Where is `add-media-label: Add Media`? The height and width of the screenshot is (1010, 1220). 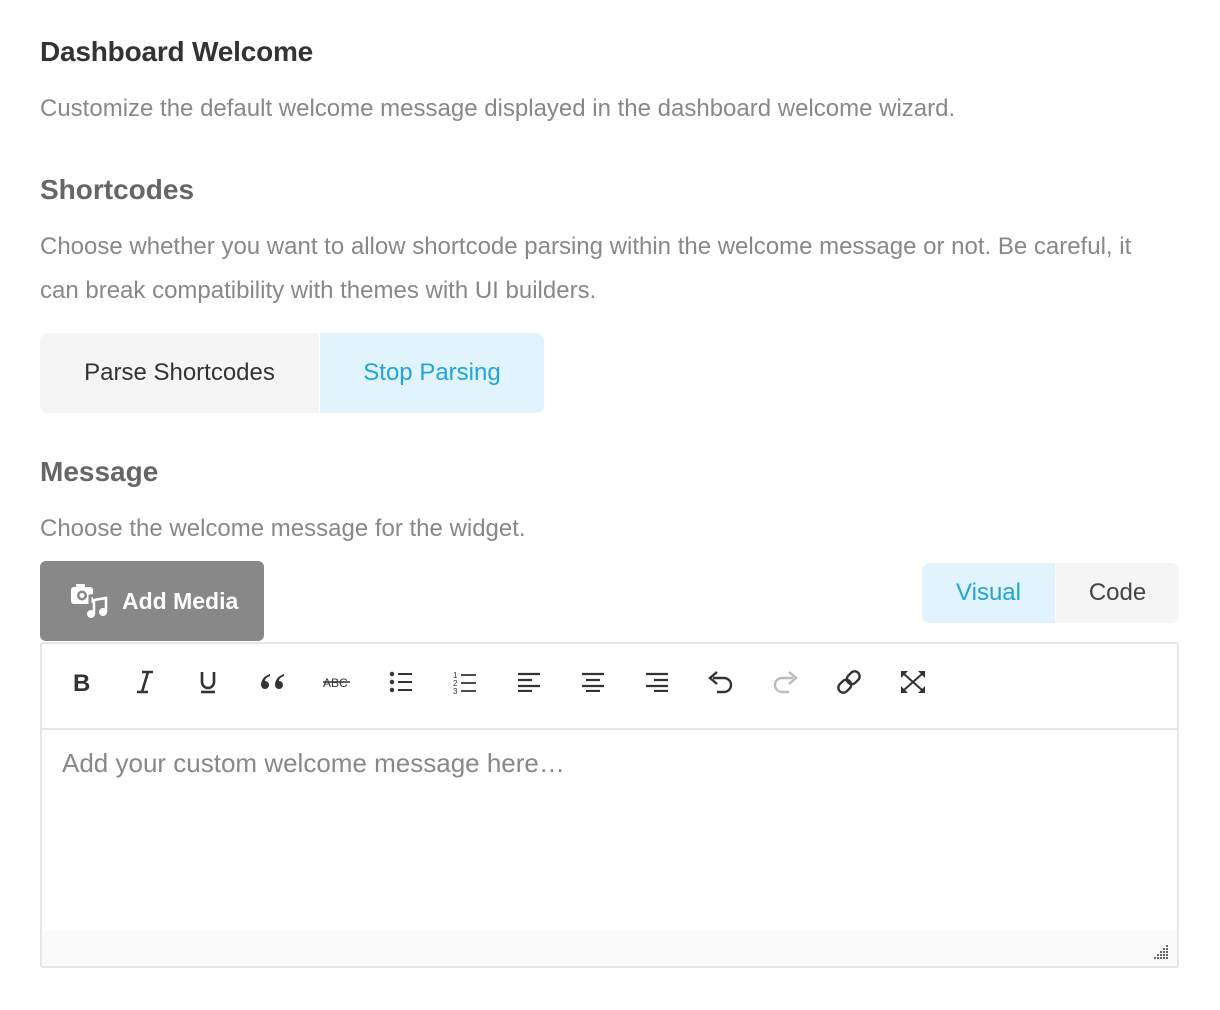
add-media-label: Add Media is located at coordinates (180, 600).